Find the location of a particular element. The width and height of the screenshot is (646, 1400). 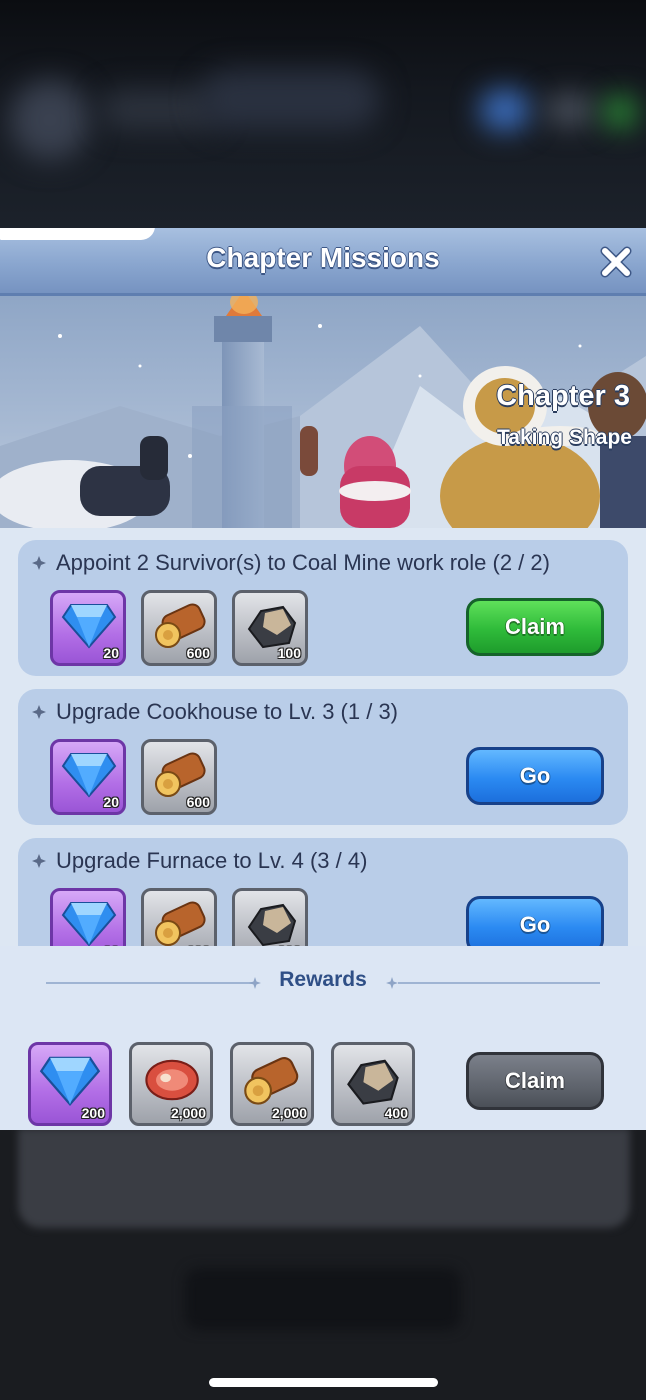

home-indicator is located at coordinates (323, 1382).